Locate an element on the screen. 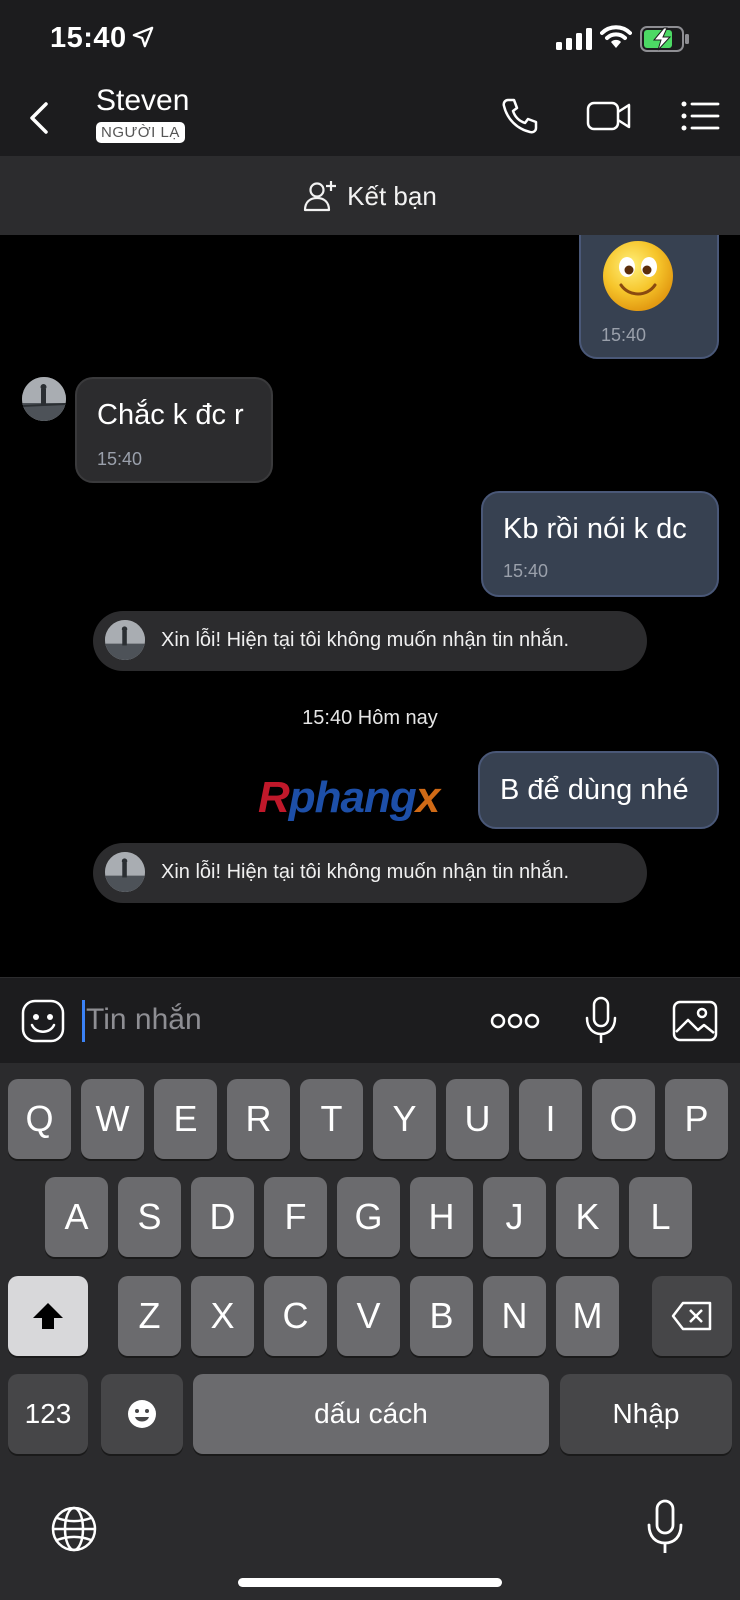 The height and width of the screenshot is (1600, 740). key-w: W is located at coordinates (112, 1119).